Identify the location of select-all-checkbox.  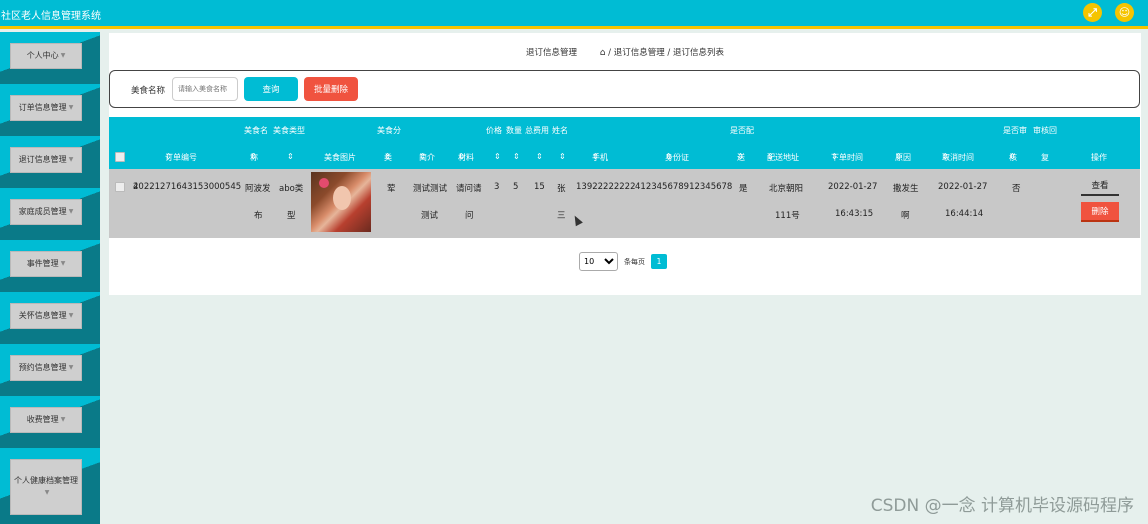
(120, 157).